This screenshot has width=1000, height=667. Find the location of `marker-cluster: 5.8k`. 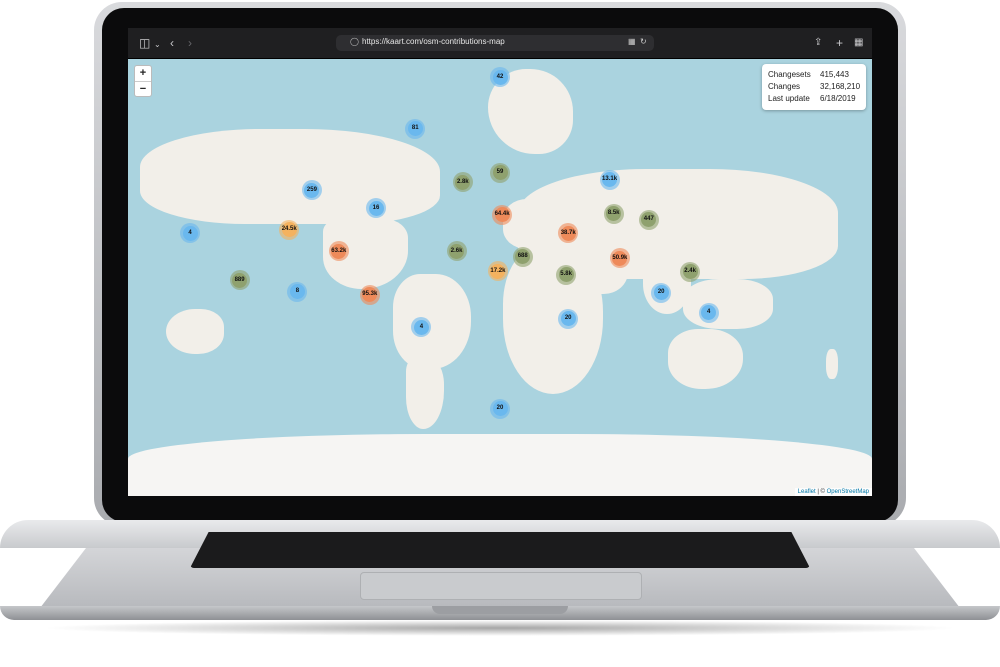

marker-cluster: 5.8k is located at coordinates (566, 274).